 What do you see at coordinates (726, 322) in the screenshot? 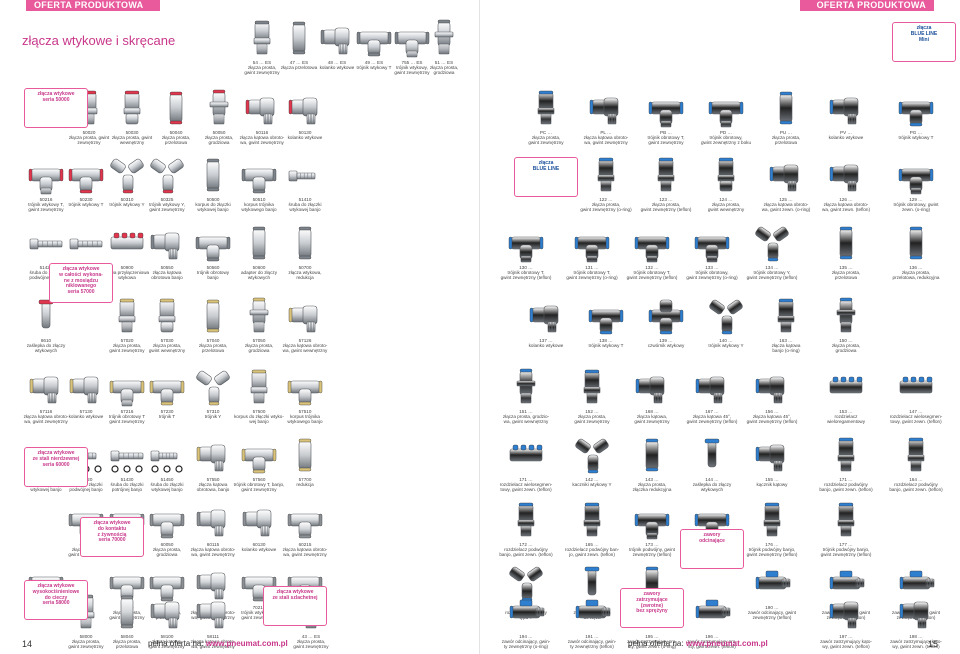
I see `product-item: 140 … trójnik wtykowy Y` at bounding box center [726, 322].